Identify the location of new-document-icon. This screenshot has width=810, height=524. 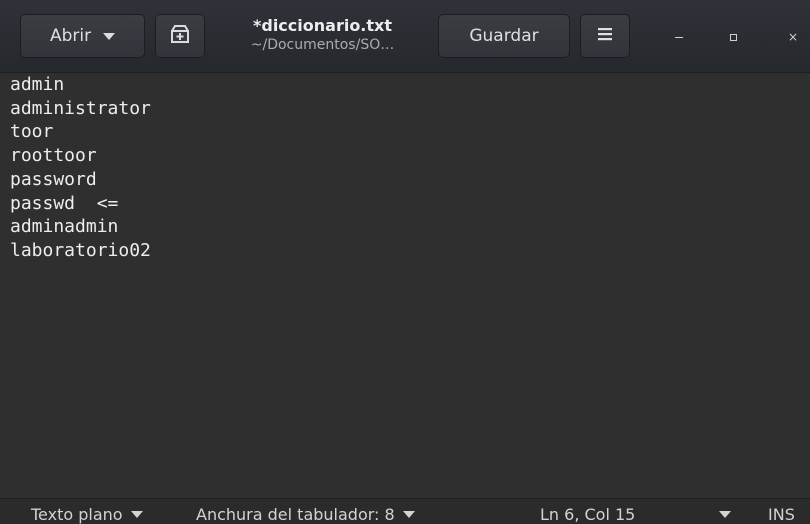
(180, 36).